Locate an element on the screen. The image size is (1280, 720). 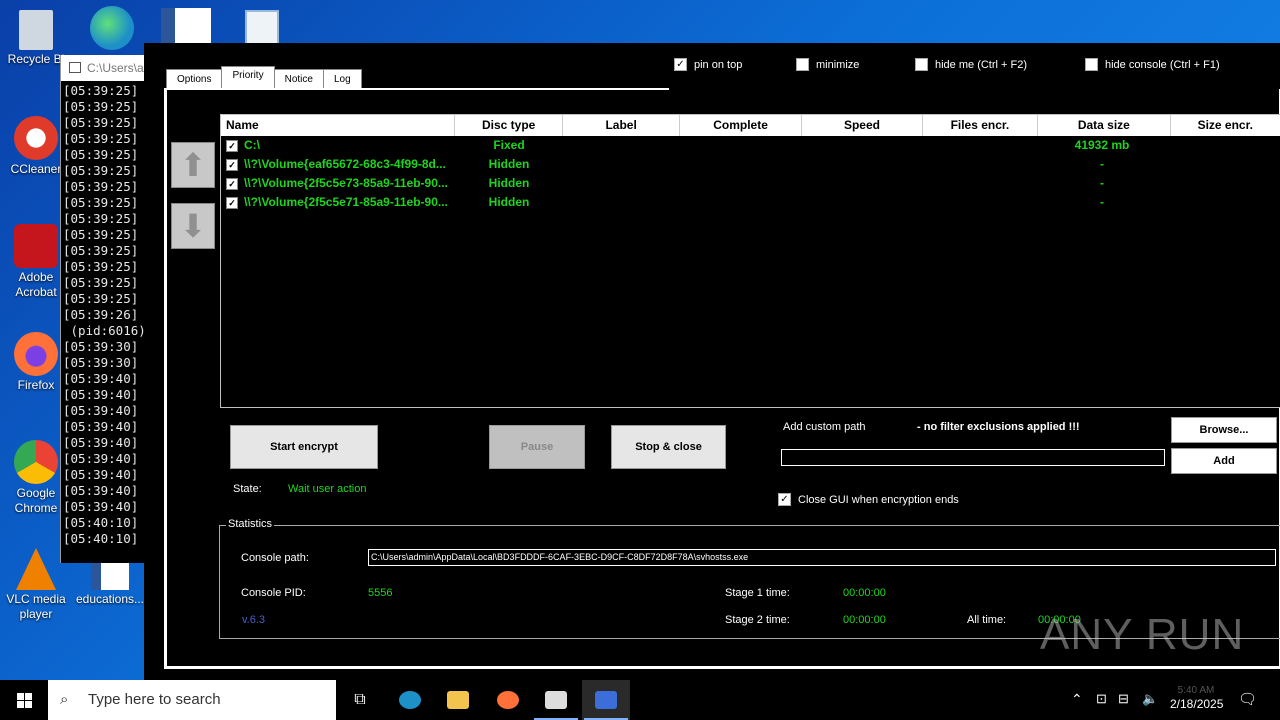
tab-bar: Options Priority Notice Log is located at coordinates (264, 78).